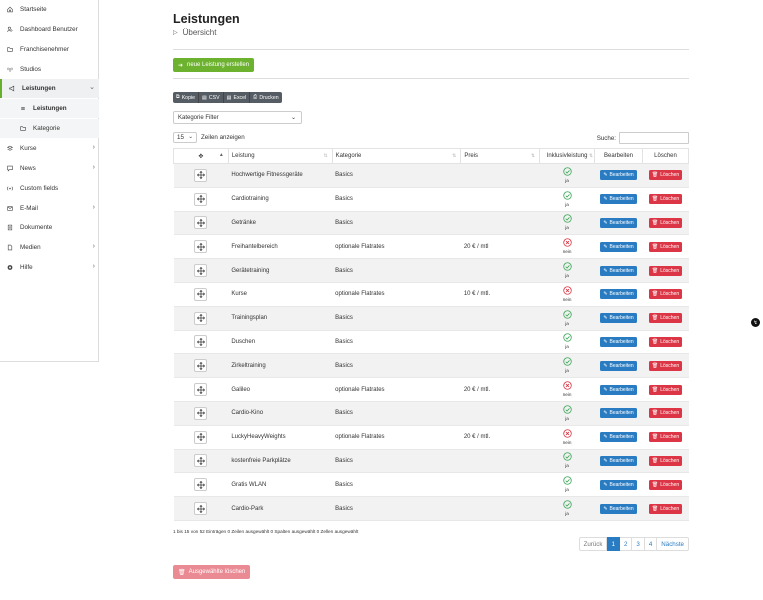 Image resolution: width=763 pixels, height=600 pixels. Describe the element at coordinates (212, 572) in the screenshot. I see `delete-selected-button: 🗑 Ausgewählte löschen` at that location.